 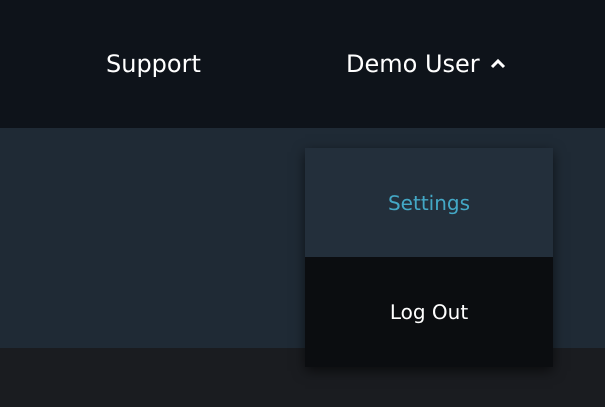 What do you see at coordinates (226, 64) in the screenshot?
I see `support-link: Support` at bounding box center [226, 64].